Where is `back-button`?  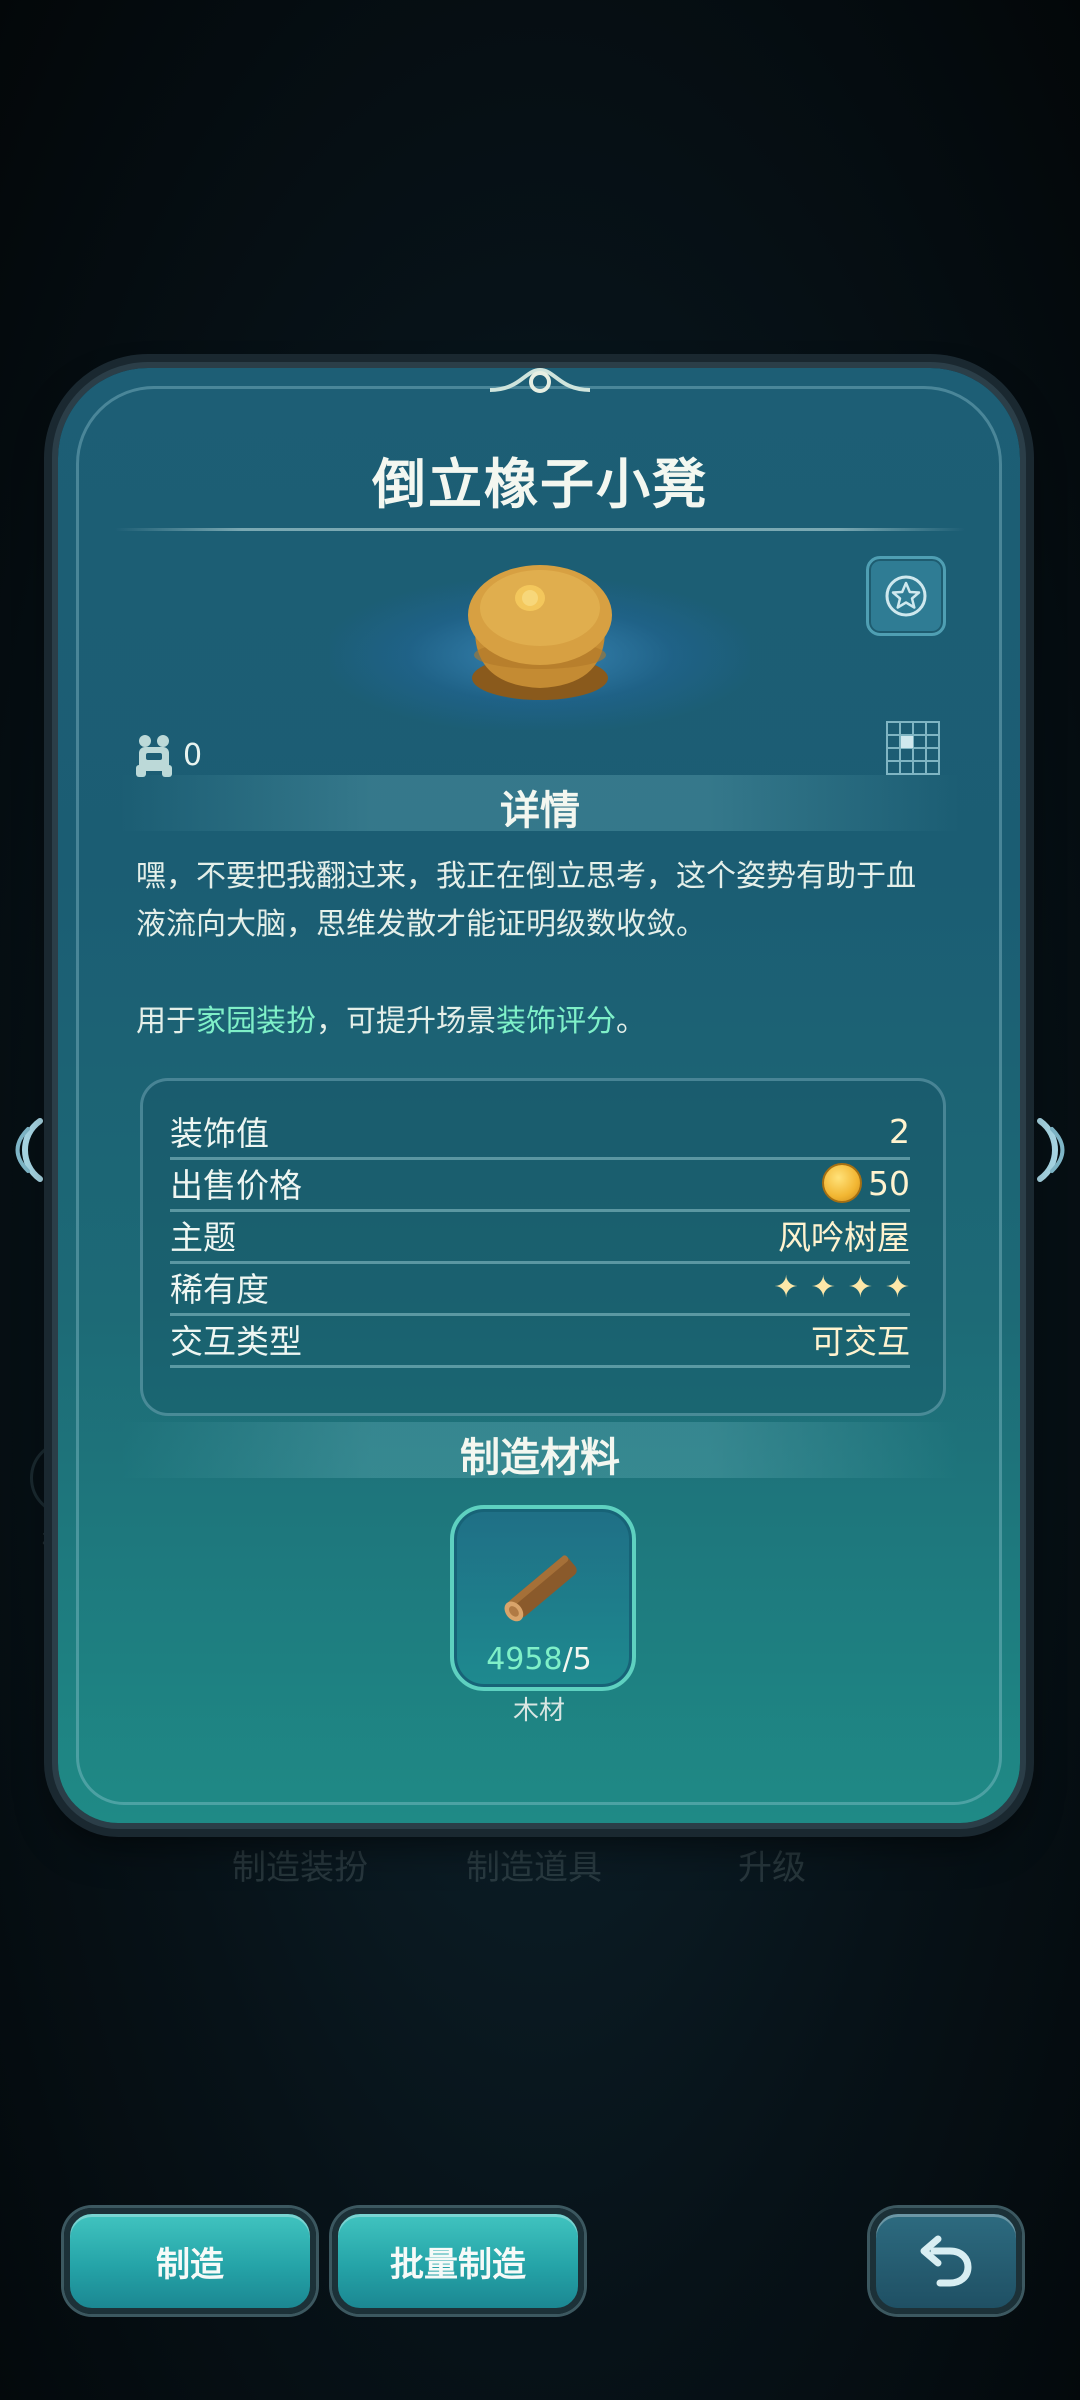
back-button is located at coordinates (946, 2261).